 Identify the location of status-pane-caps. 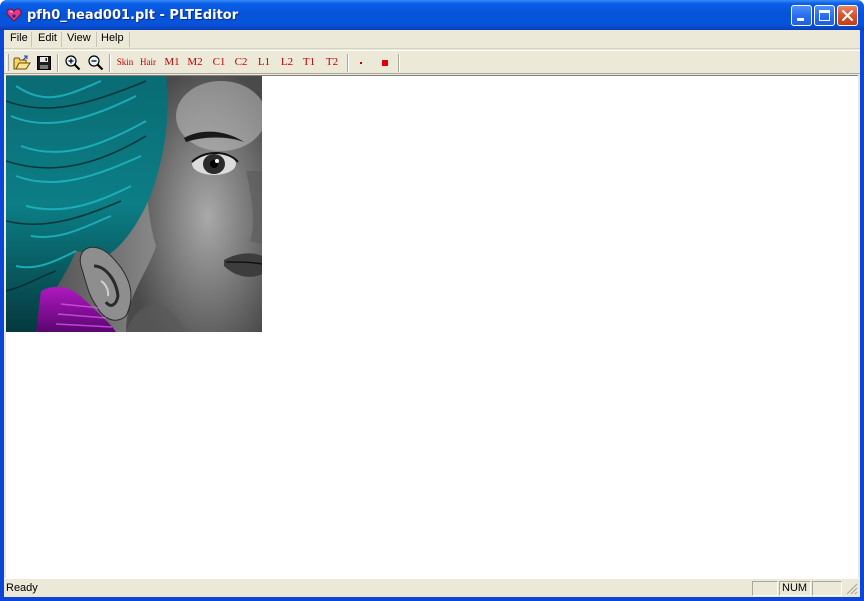
(765, 588).